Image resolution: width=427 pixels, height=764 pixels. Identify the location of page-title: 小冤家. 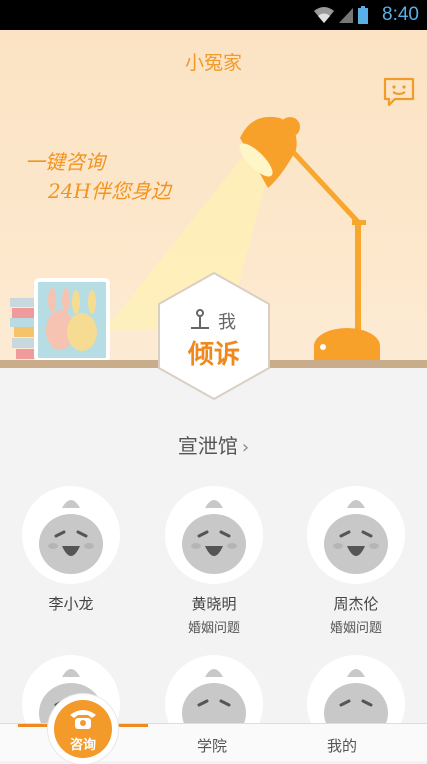
(213, 63).